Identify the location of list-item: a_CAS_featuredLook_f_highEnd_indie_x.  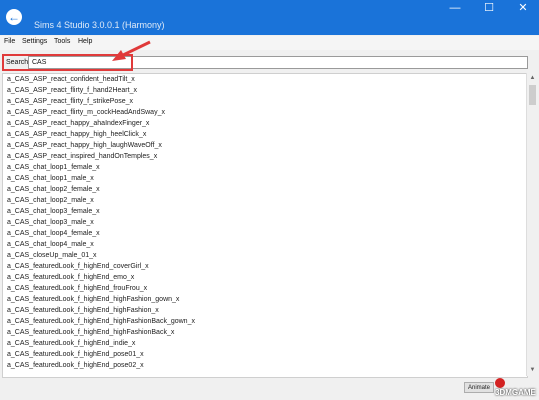
(71, 343).